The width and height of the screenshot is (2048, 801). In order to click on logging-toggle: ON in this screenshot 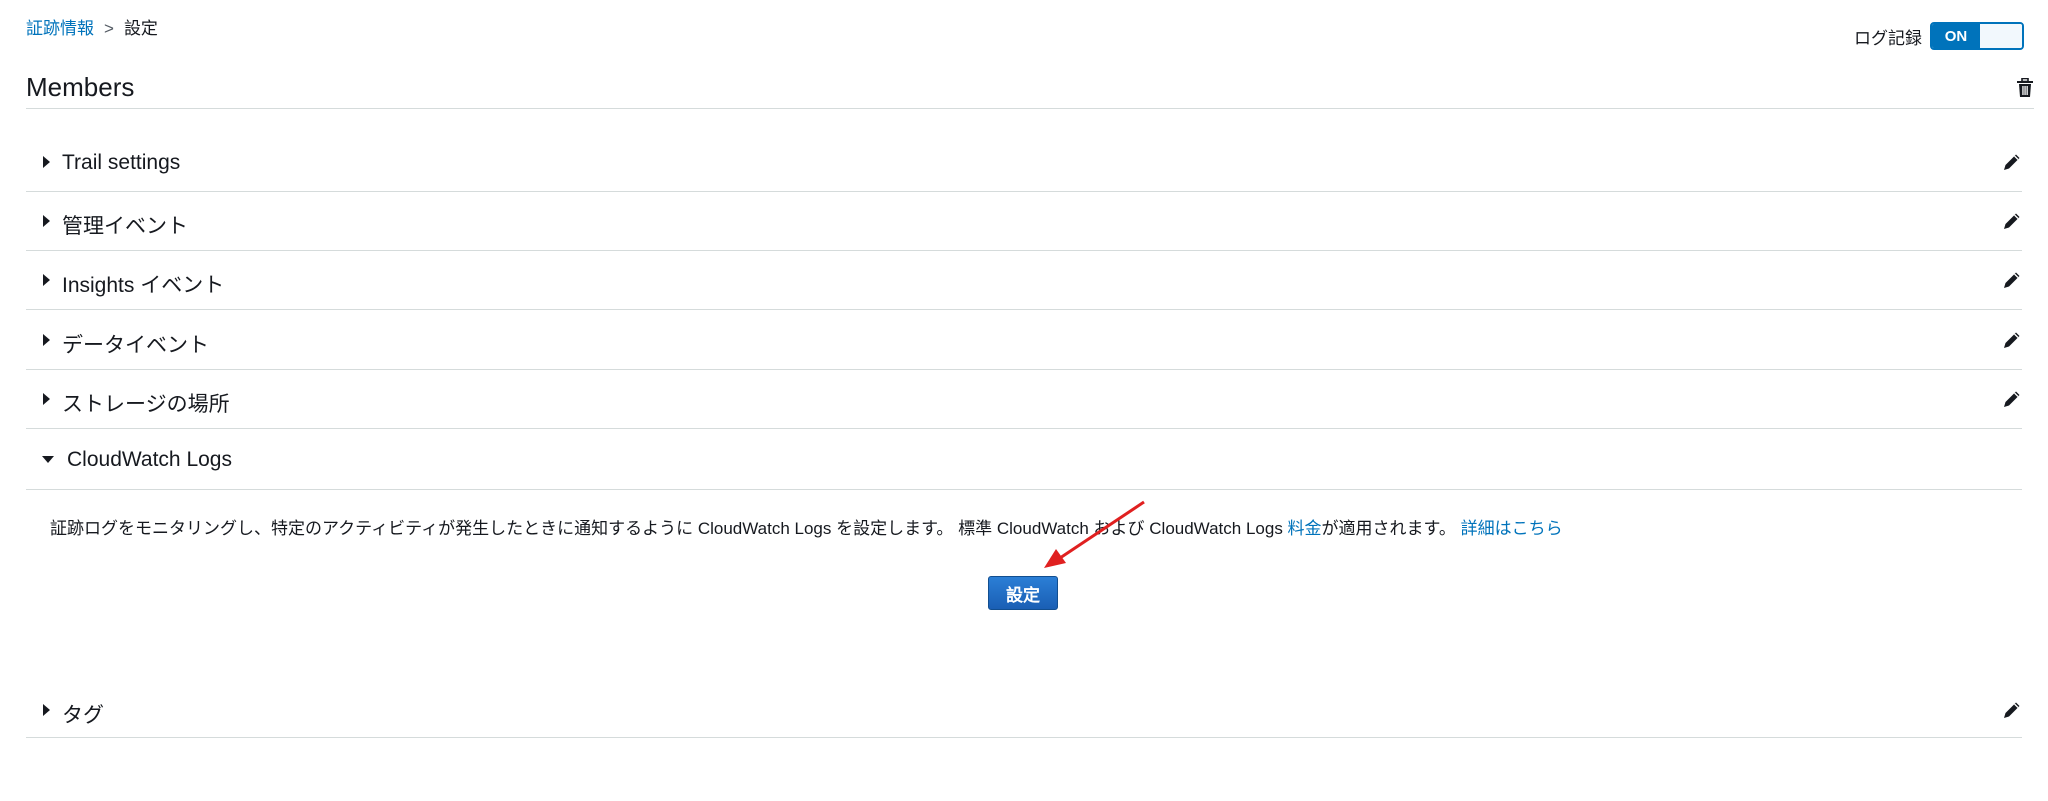, I will do `click(1977, 36)`.